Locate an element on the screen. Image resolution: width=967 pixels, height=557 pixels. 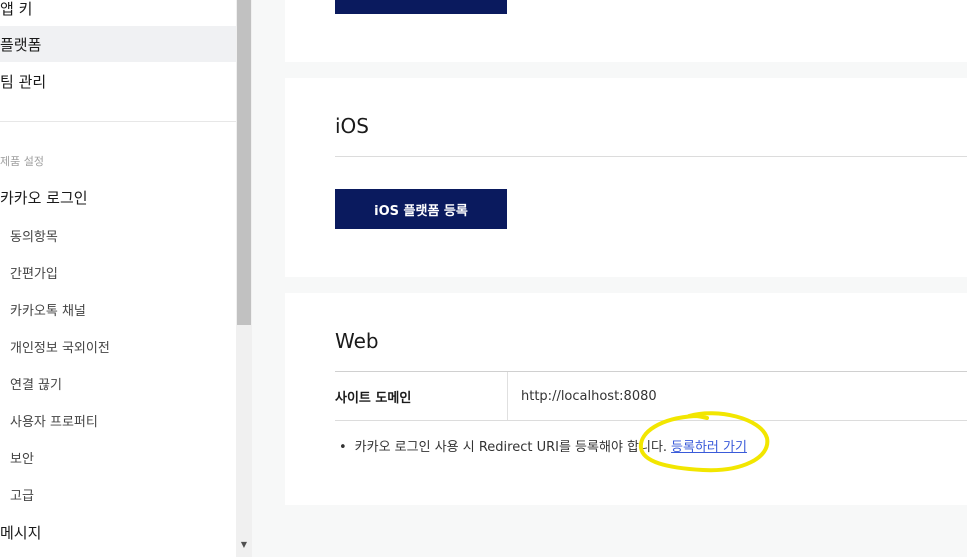
sidebar-subitem-kakaotalk-channel: 카카오톡 채널 is located at coordinates (118, 309).